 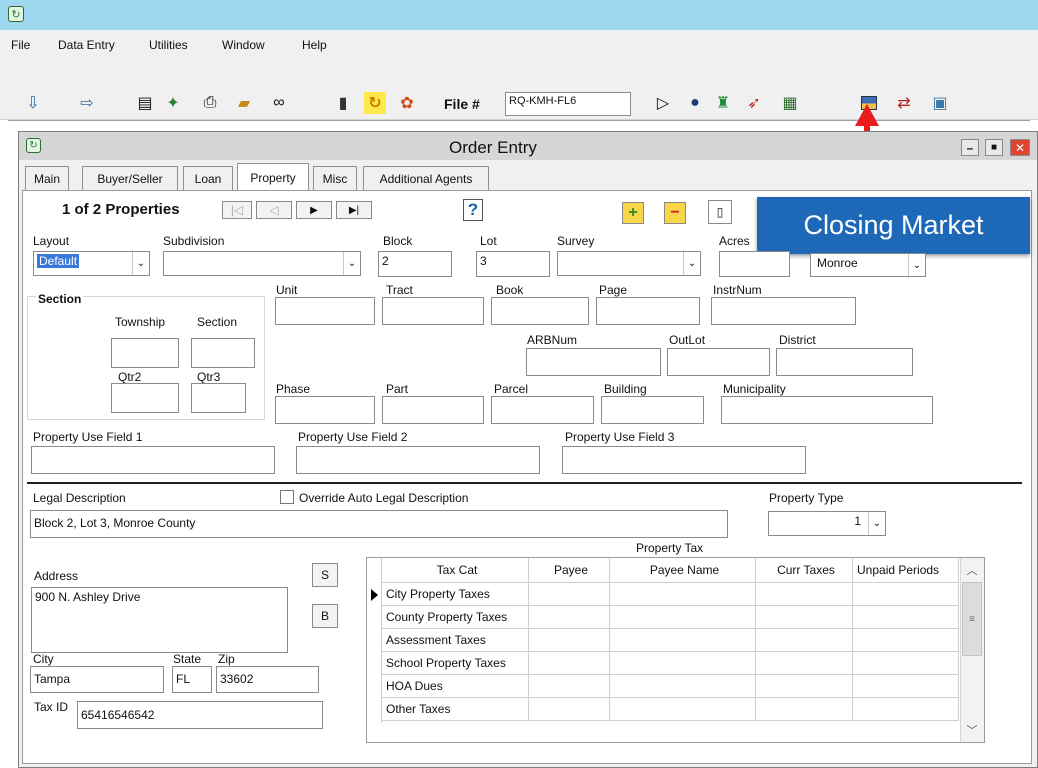 I want to click on tab-additional-agents: Additional Agents, so click(x=426, y=178).